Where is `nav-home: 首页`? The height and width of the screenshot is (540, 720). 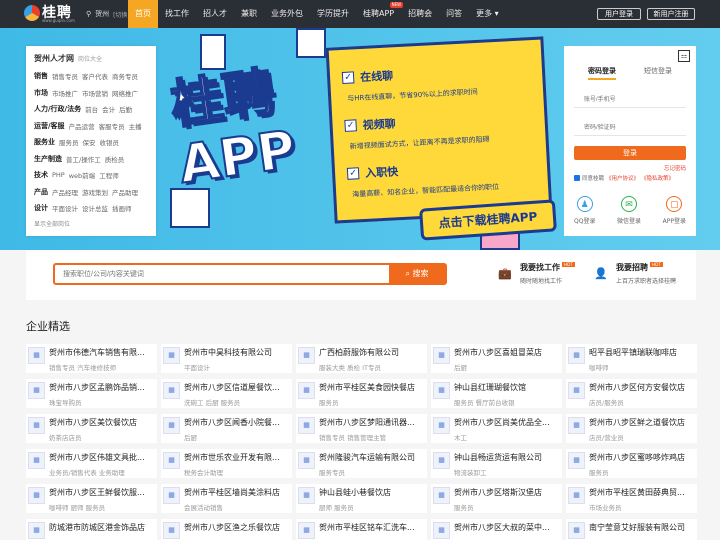
nav-home: 首页 is located at coordinates (143, 14).